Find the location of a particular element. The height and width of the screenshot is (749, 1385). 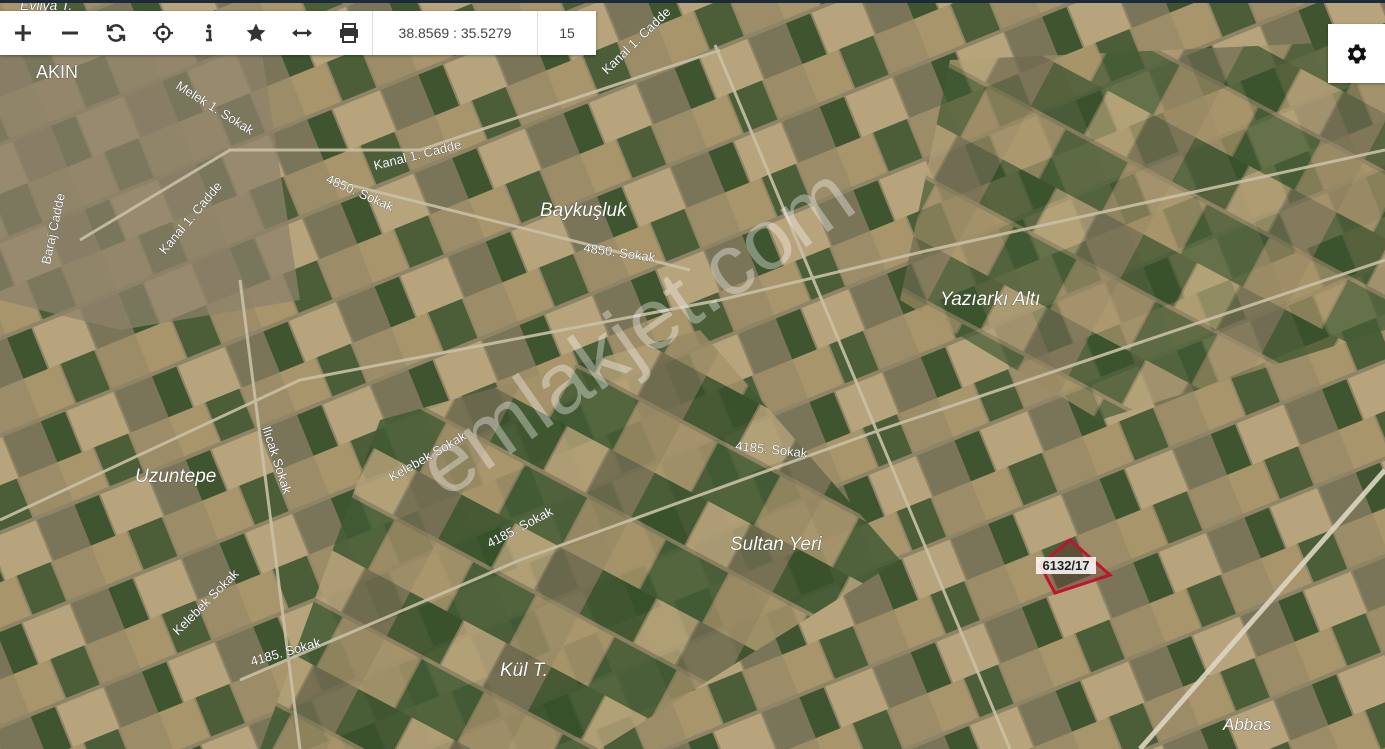

favorite-button is located at coordinates (256, 33).